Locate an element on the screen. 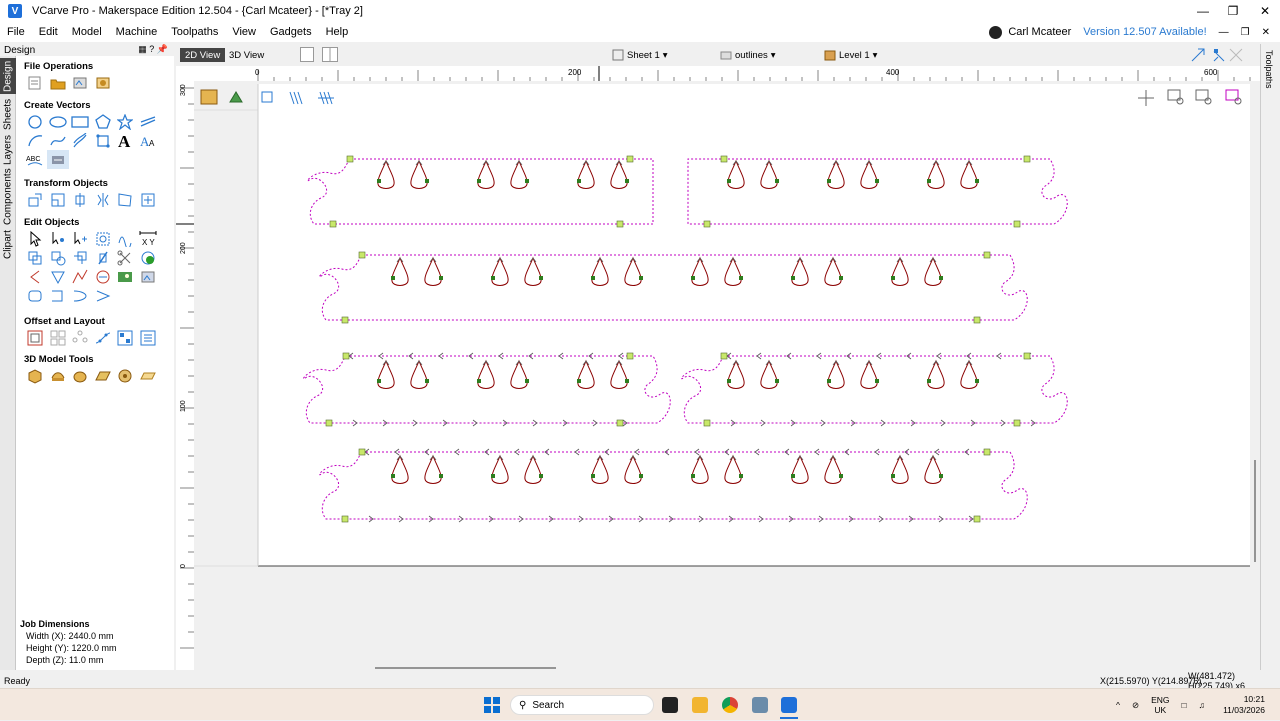 The width and height of the screenshot is (1280, 721). select-pointer-icon is located at coordinates (35, 238).